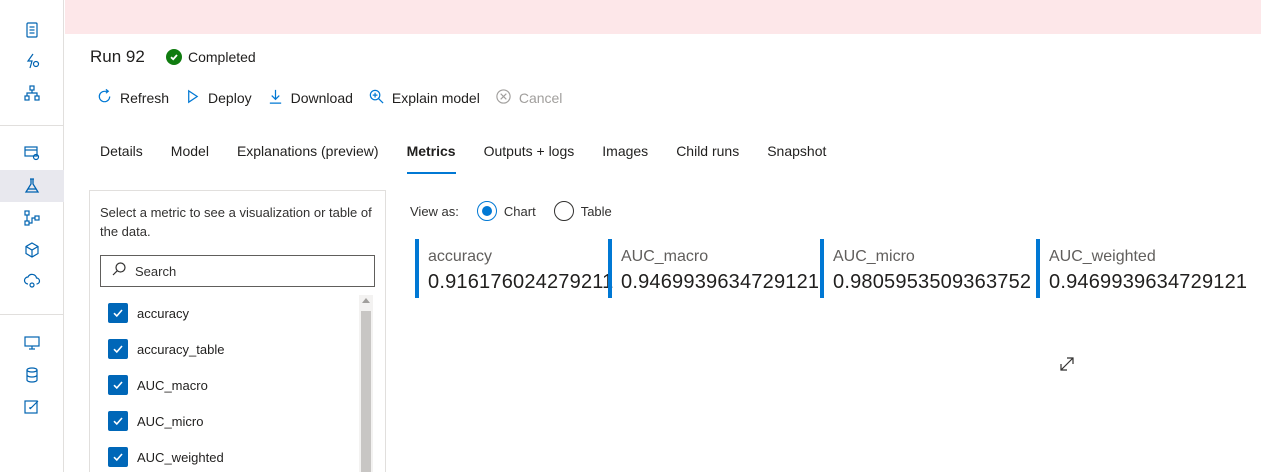 Image resolution: width=1261 pixels, height=472 pixels. Describe the element at coordinates (663, 17) in the screenshot. I see `notification-banner` at that location.